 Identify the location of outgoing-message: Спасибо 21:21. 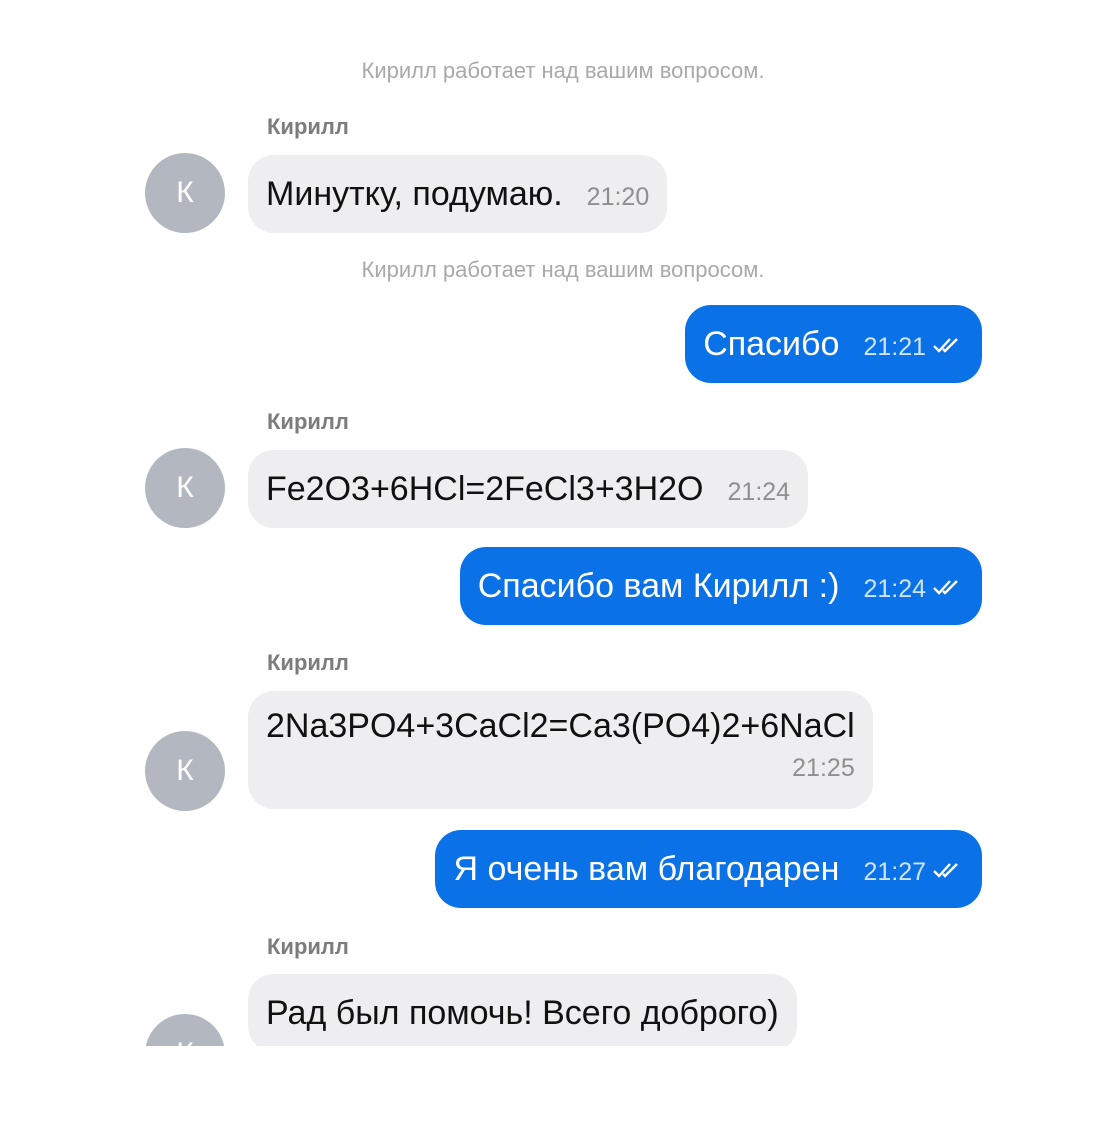
(833, 344).